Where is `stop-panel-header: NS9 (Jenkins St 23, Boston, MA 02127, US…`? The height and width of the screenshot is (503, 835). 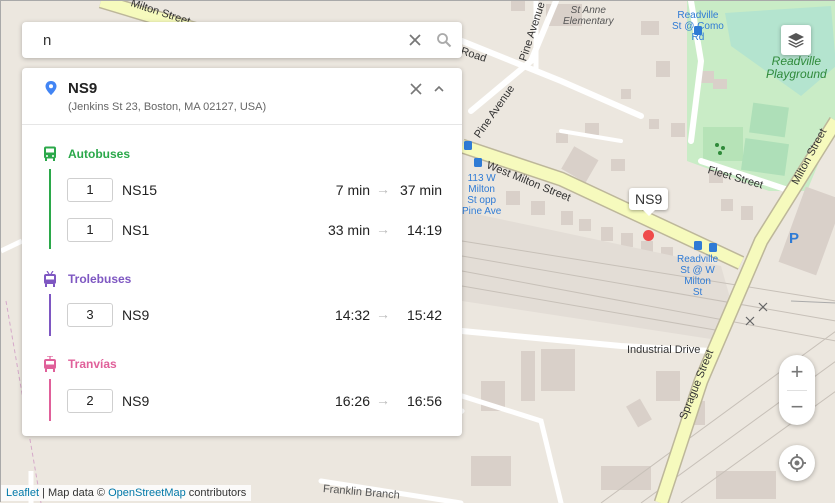 stop-panel-header: NS9 (Jenkins St 23, Boston, MA 02127, US… is located at coordinates (242, 96).